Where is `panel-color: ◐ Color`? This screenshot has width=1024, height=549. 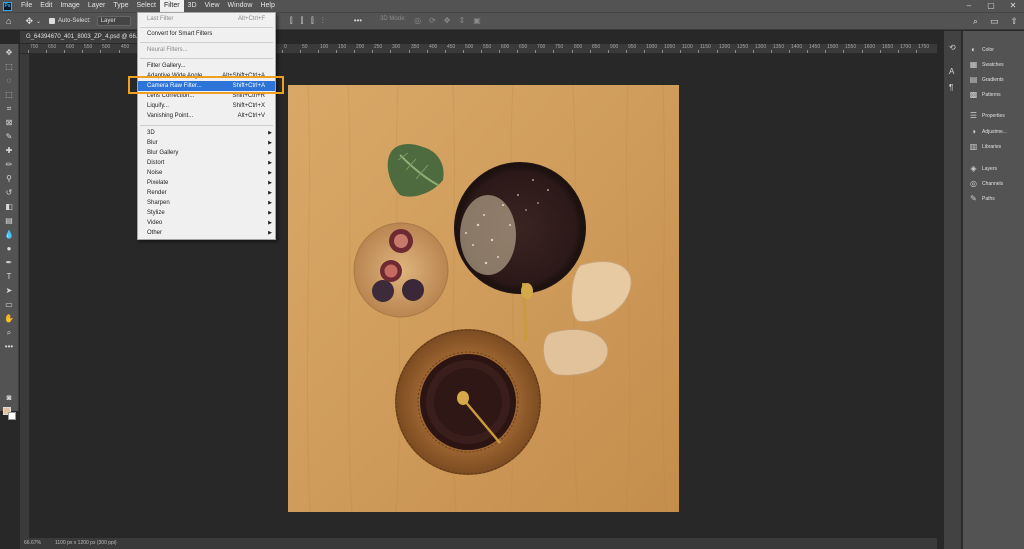 panel-color: ◐ Color is located at coordinates (981, 49).